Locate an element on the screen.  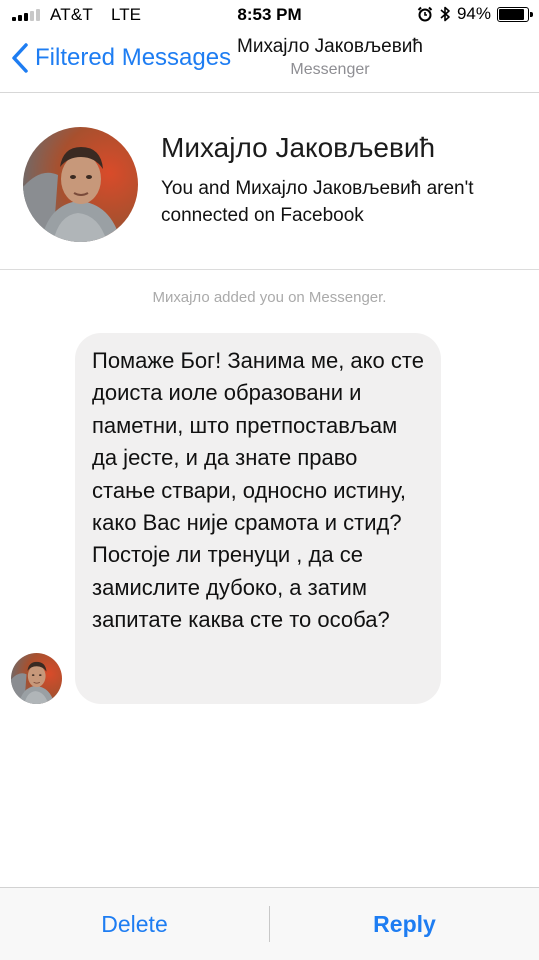
nav-subtitle: Messenger is located at coordinates (330, 69).